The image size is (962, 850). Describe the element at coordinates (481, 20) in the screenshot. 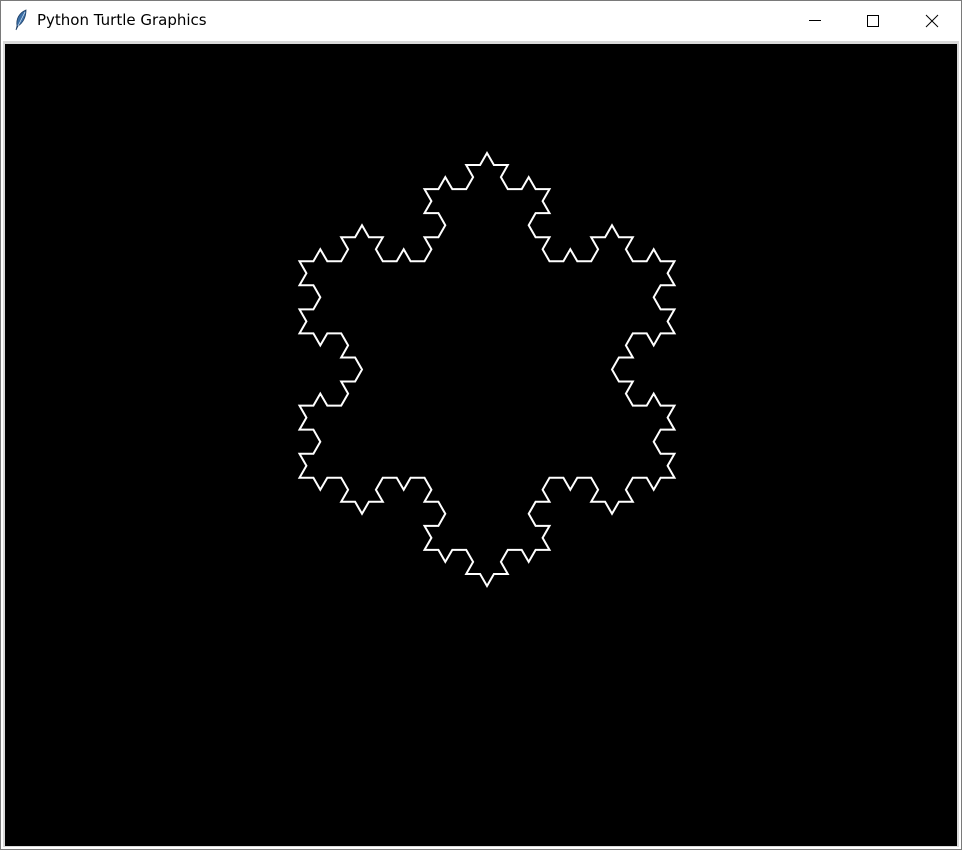

I see `title-bar: Python Turtle Graphics` at that location.